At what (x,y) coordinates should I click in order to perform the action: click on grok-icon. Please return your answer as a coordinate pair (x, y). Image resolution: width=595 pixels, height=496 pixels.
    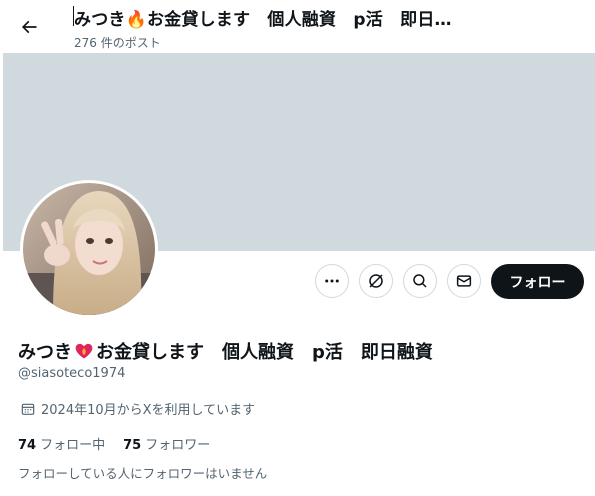
    Looking at the image, I should click on (376, 281).